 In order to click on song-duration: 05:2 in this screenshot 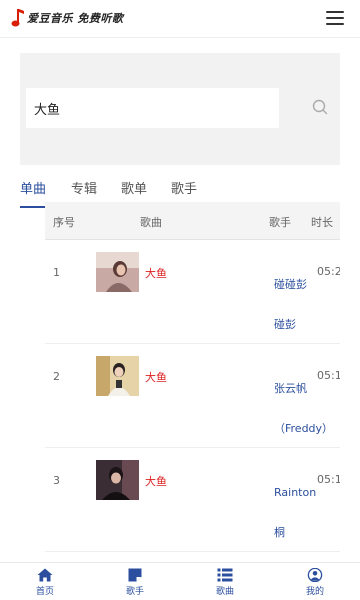, I will do `click(328, 271)`.